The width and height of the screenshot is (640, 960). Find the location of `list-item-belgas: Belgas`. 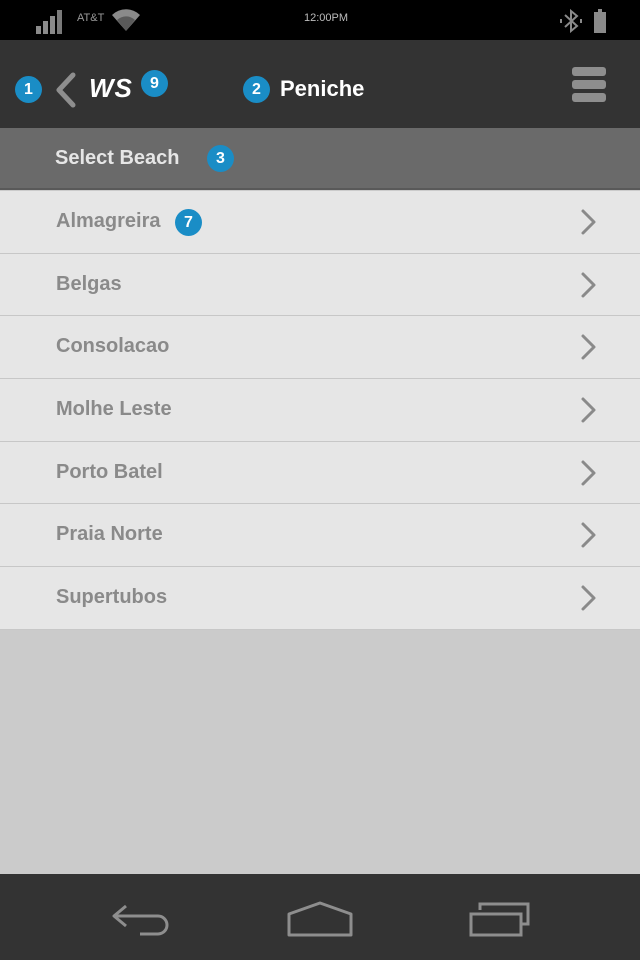

list-item-belgas: Belgas is located at coordinates (320, 285).